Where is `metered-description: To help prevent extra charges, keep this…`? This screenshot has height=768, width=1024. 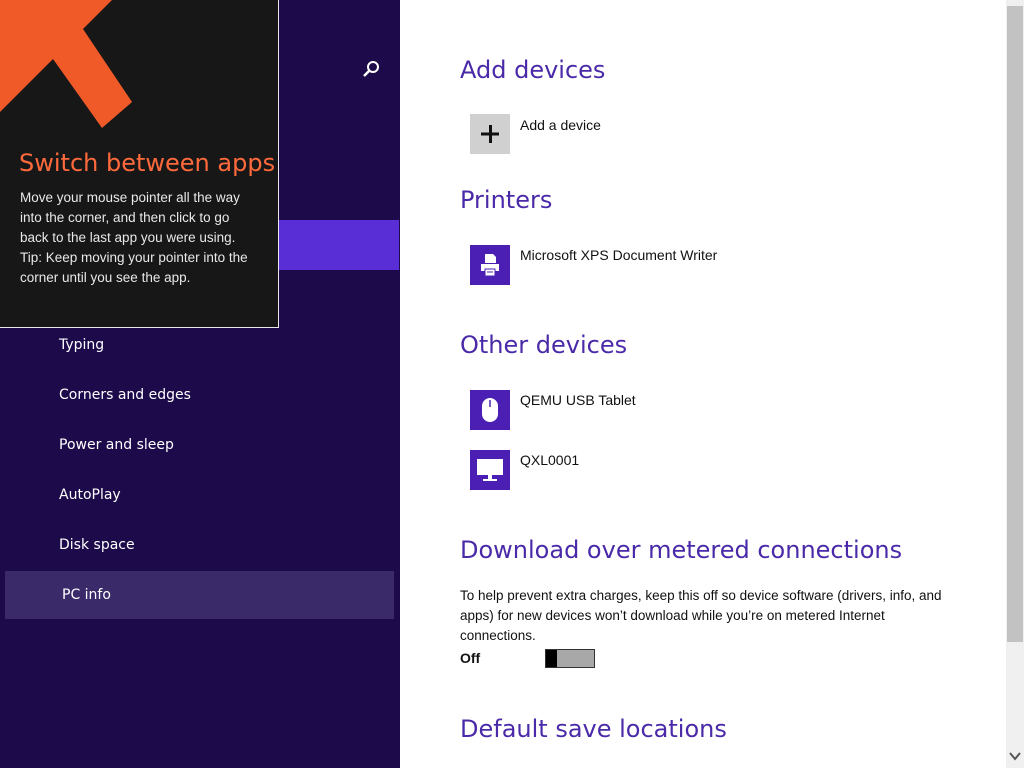 metered-description: To help prevent extra charges, keep this… is located at coordinates (701, 615).